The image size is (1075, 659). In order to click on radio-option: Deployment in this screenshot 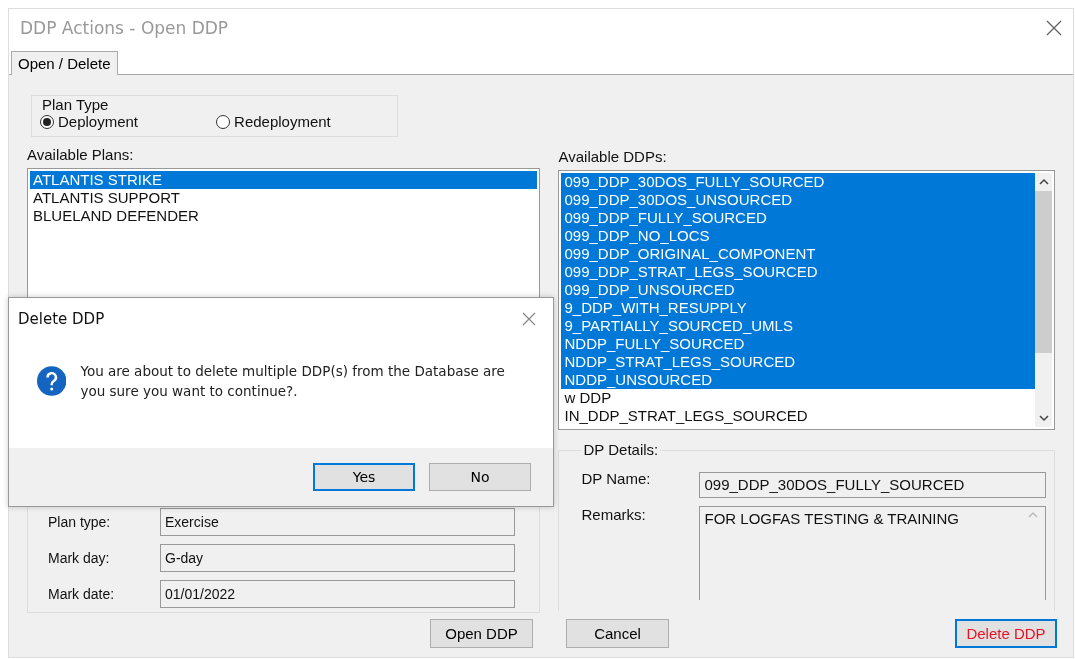, I will do `click(89, 121)`.